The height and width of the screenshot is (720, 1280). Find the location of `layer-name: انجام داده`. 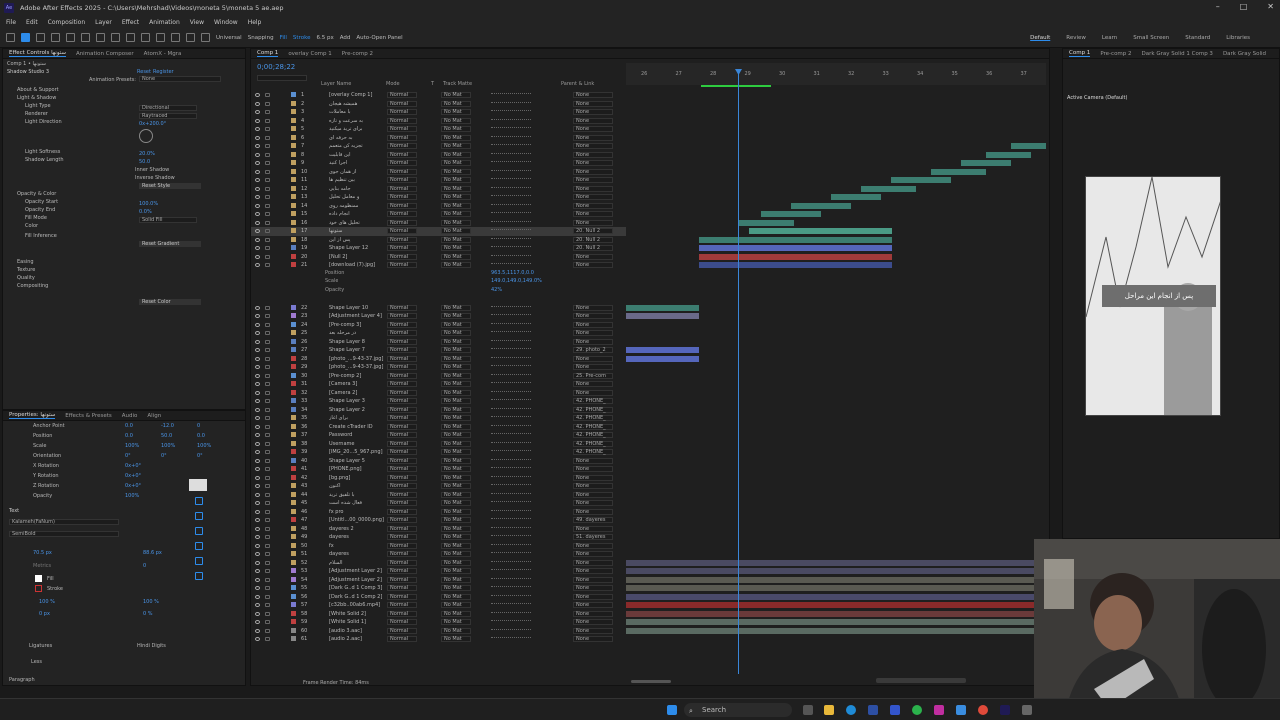

layer-name: انجام داده is located at coordinates (357, 214).